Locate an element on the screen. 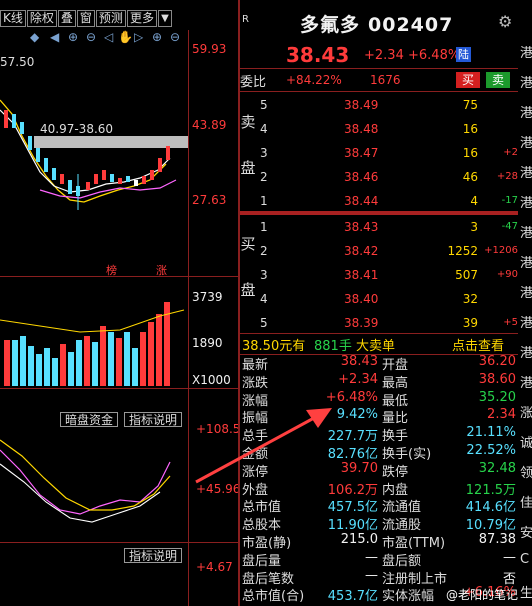 The width and height of the screenshot is (532, 606). tab-kline: K线 is located at coordinates (13, 18).